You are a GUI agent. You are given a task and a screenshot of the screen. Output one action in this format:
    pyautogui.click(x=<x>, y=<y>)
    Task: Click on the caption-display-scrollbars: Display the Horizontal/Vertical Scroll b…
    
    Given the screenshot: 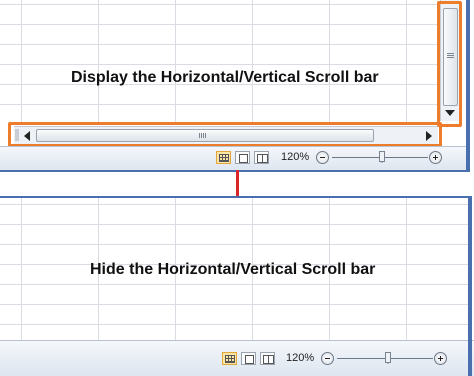 What is the action you would take?
    pyautogui.click(x=225, y=77)
    